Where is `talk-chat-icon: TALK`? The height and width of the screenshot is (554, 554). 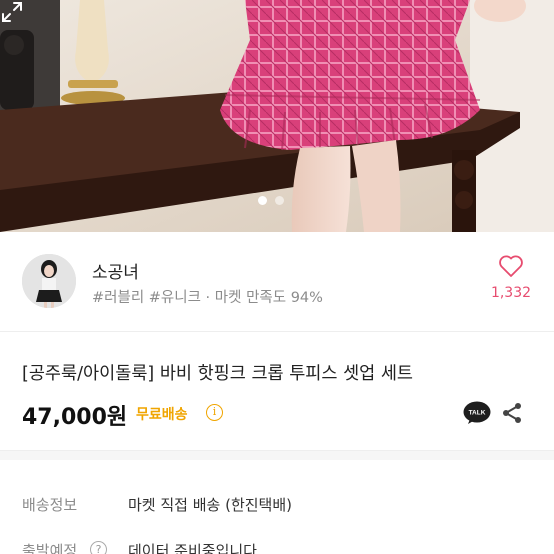
talk-chat-icon: TALK is located at coordinates (477, 413).